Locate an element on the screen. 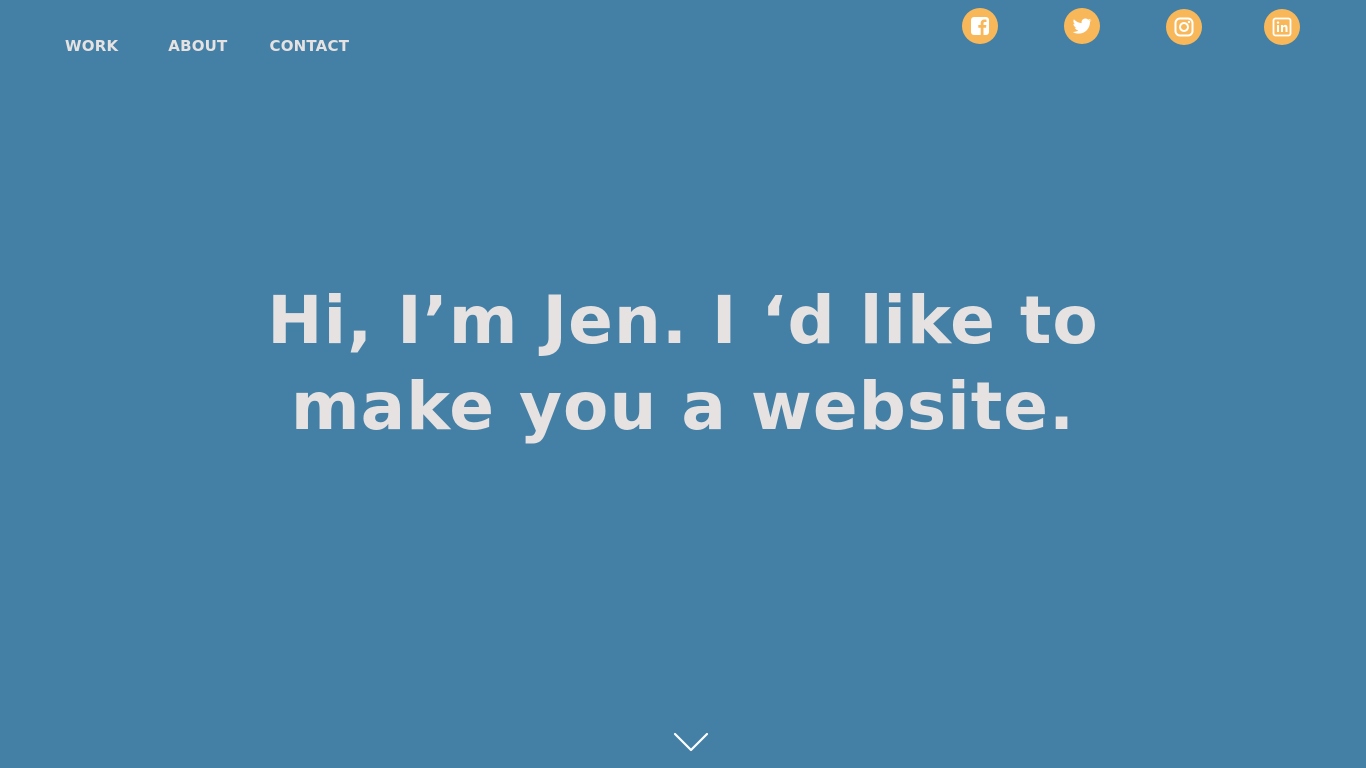  facebook-icon is located at coordinates (980, 26).